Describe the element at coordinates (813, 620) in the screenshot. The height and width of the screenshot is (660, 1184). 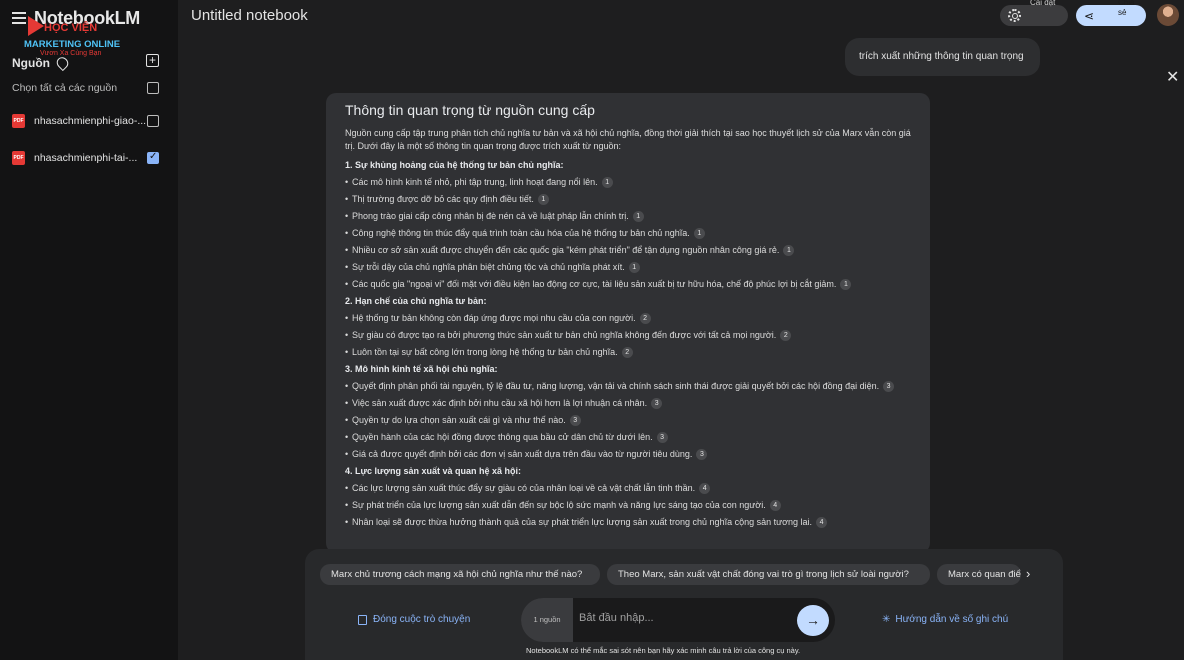
I see `send-button: →` at that location.